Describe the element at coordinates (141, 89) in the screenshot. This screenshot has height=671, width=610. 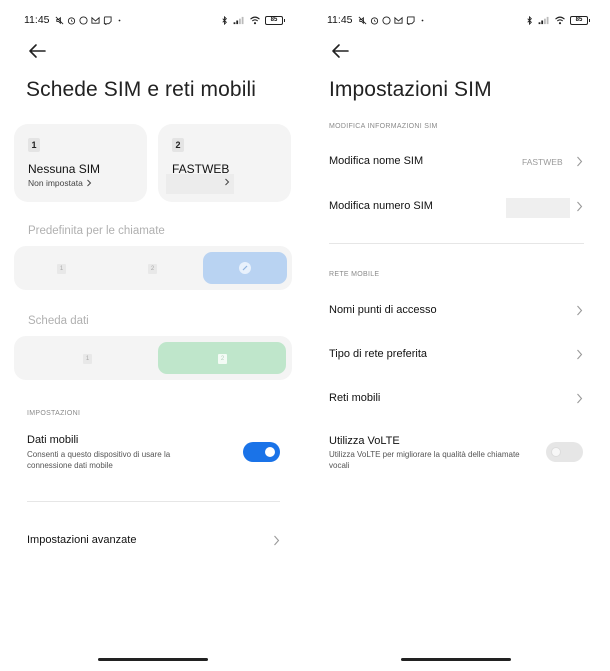
I see `page-title: Schede SIM e reti mobili` at that location.